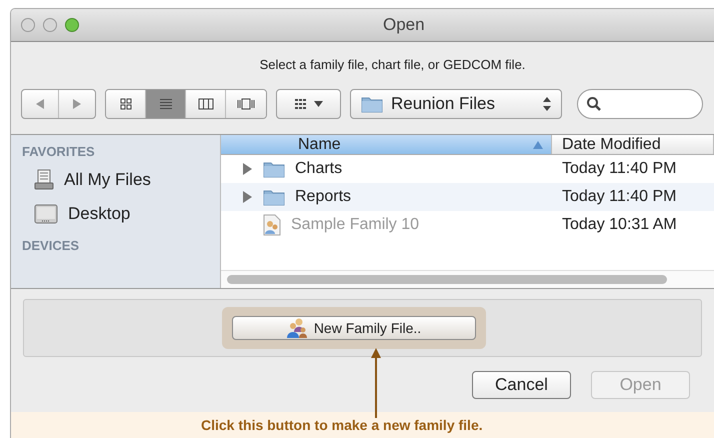 Image resolution: width=714 pixels, height=438 pixels. I want to click on search-field, so click(640, 104).